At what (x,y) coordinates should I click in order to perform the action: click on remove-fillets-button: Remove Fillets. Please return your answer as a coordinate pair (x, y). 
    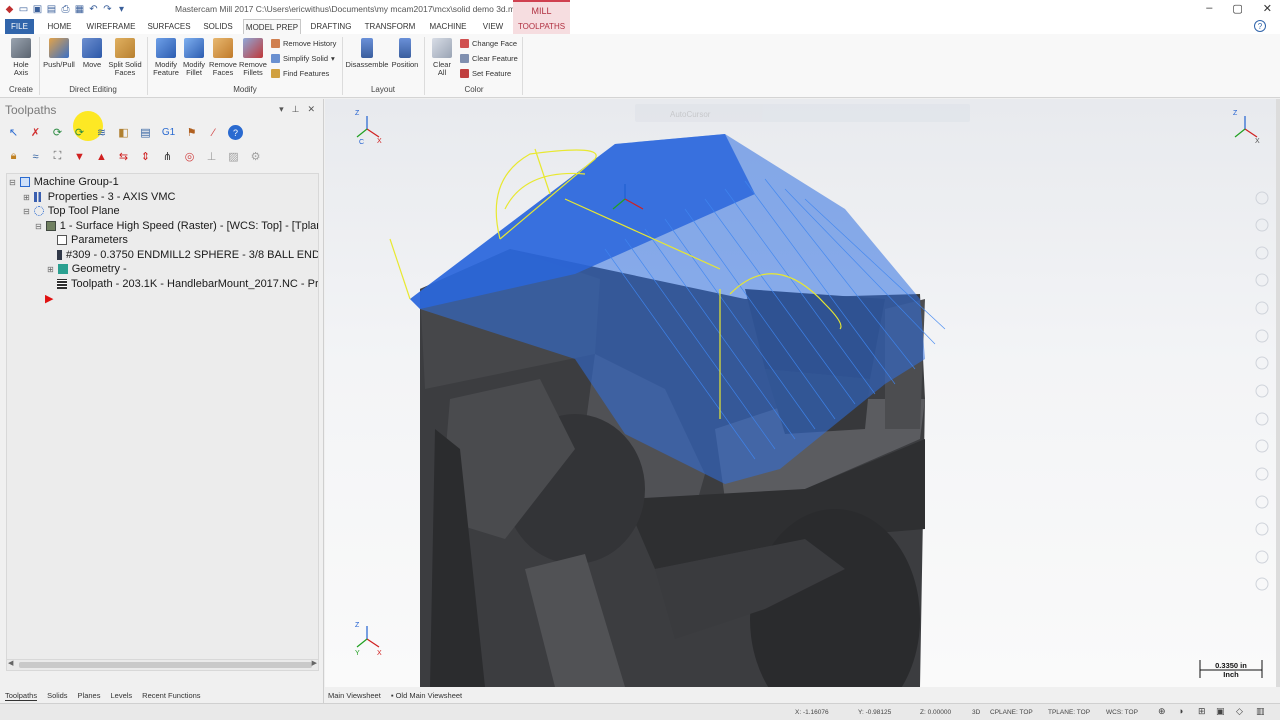
    Looking at the image, I should click on (253, 57).